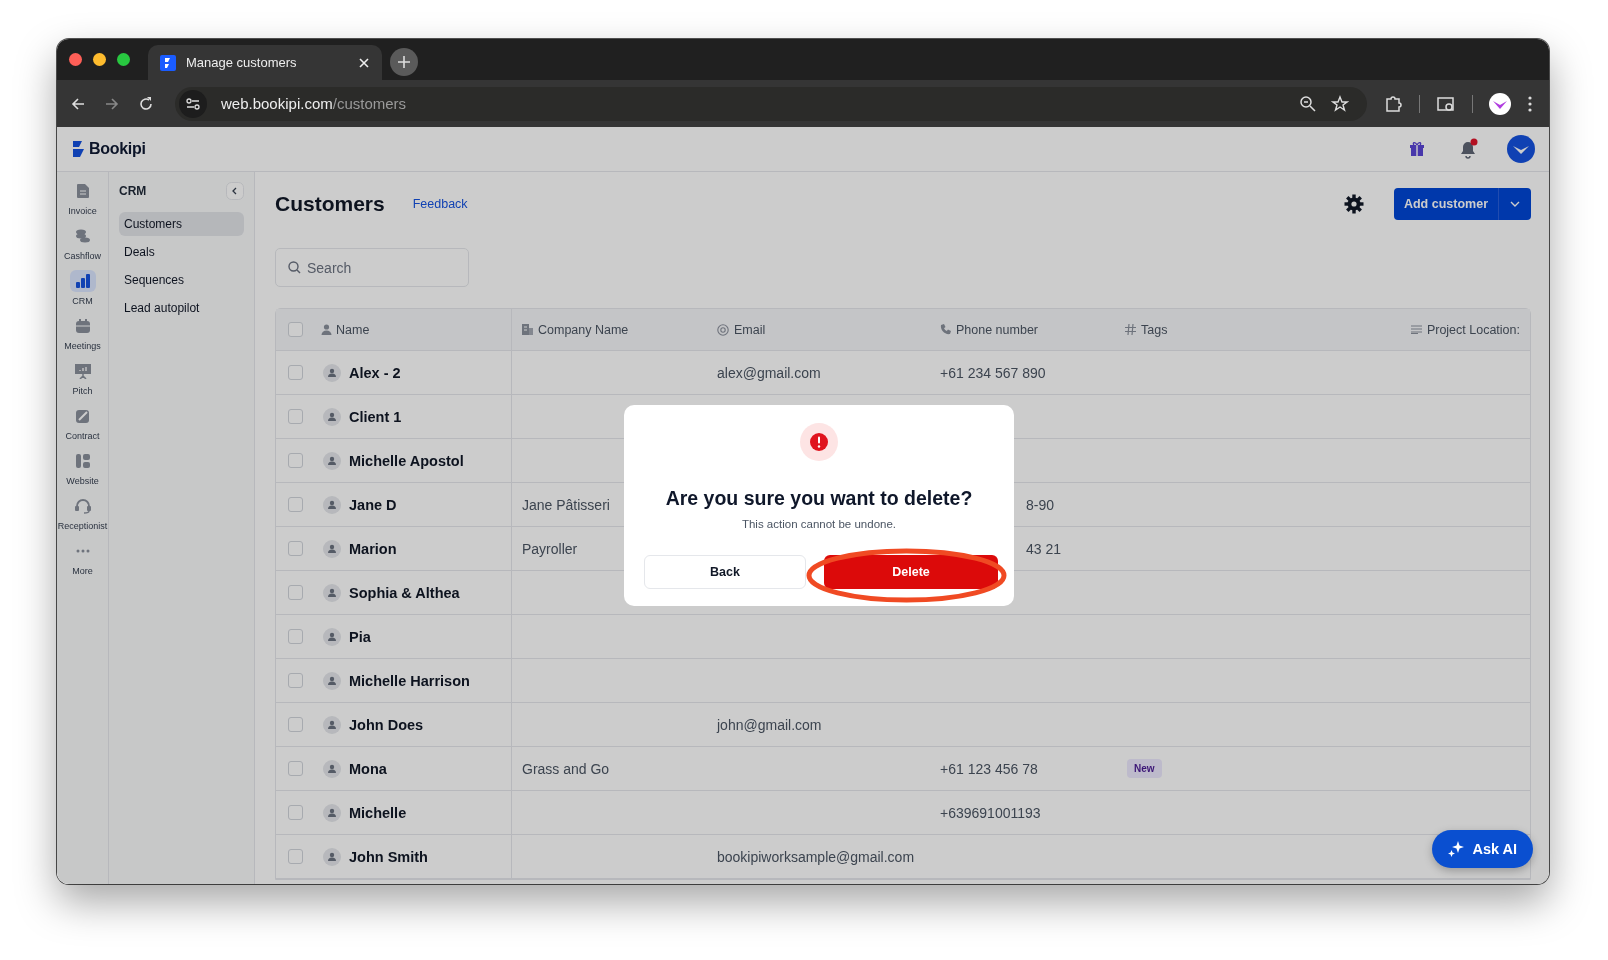 This screenshot has height=960, width=1608. I want to click on site-settings-icon, so click(193, 103).